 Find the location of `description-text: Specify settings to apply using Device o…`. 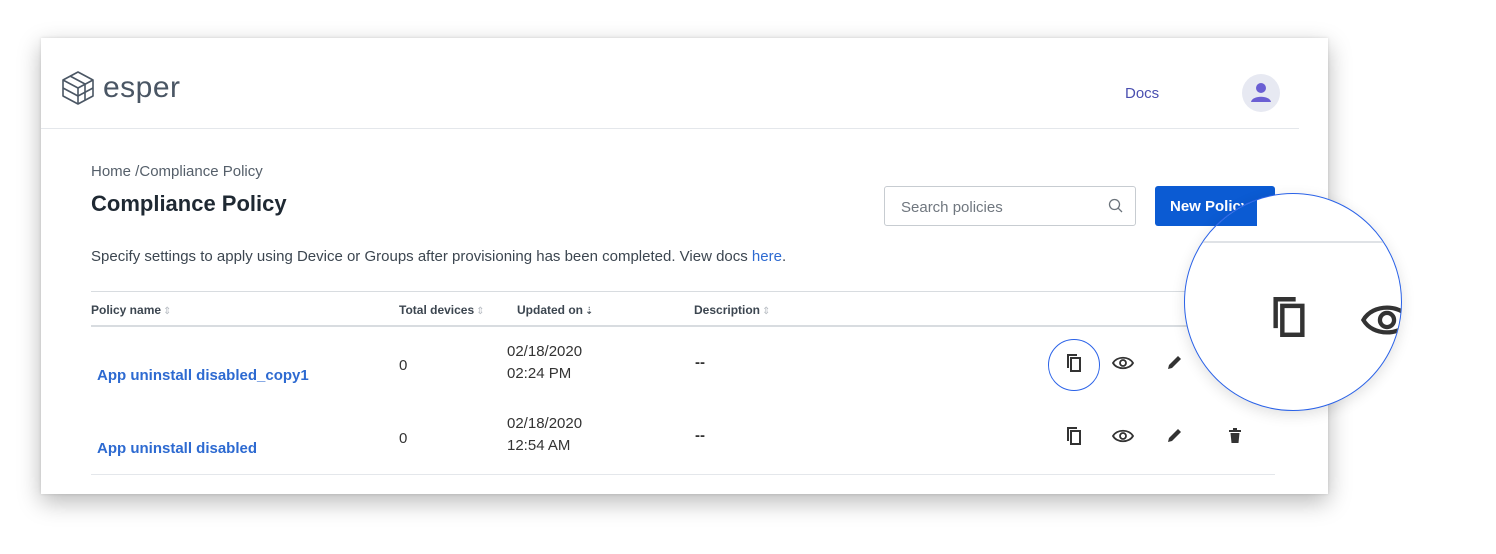

description-text: Specify settings to apply using Device o… is located at coordinates (421, 256).